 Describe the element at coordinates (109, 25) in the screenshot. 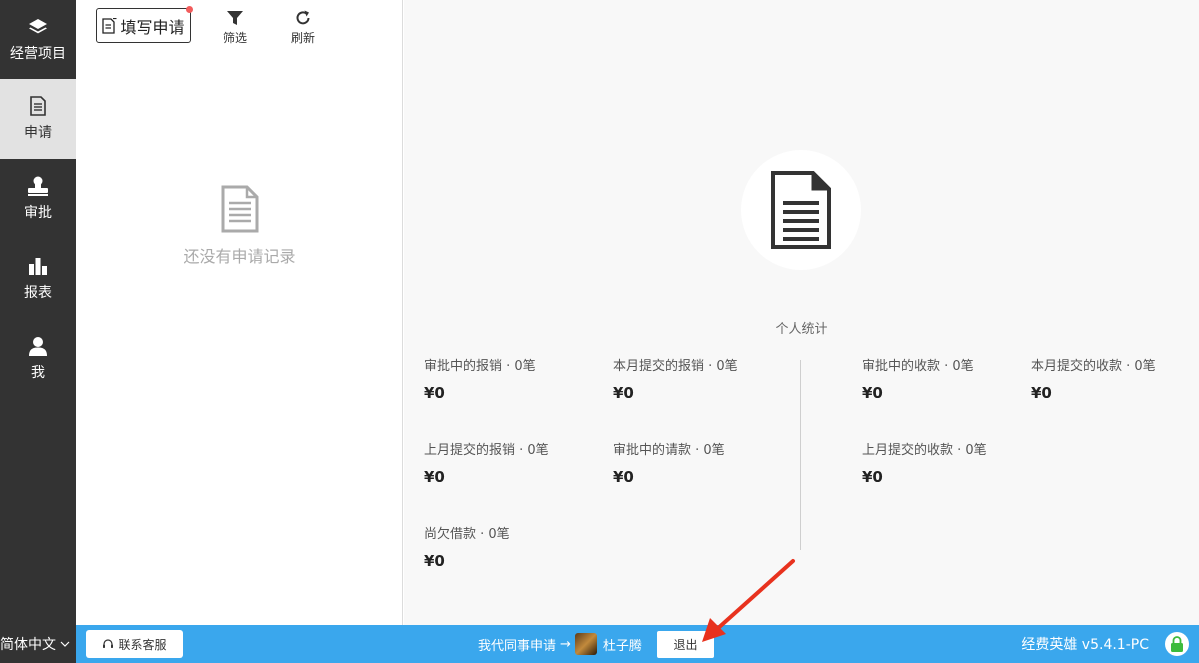

I see `edit-document-icon` at that location.